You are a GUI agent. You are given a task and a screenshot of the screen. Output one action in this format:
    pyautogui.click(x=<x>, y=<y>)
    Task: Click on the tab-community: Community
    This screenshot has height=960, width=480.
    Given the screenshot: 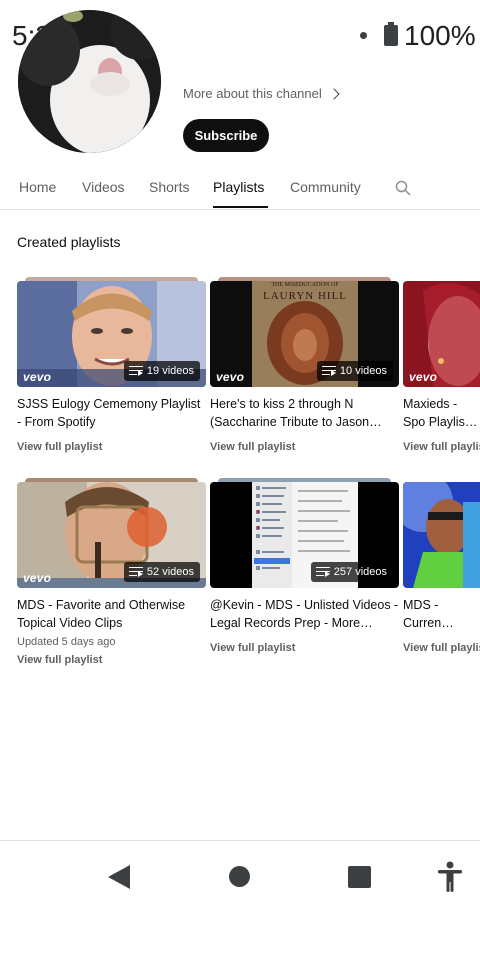 What is the action you would take?
    pyautogui.click(x=325, y=187)
    